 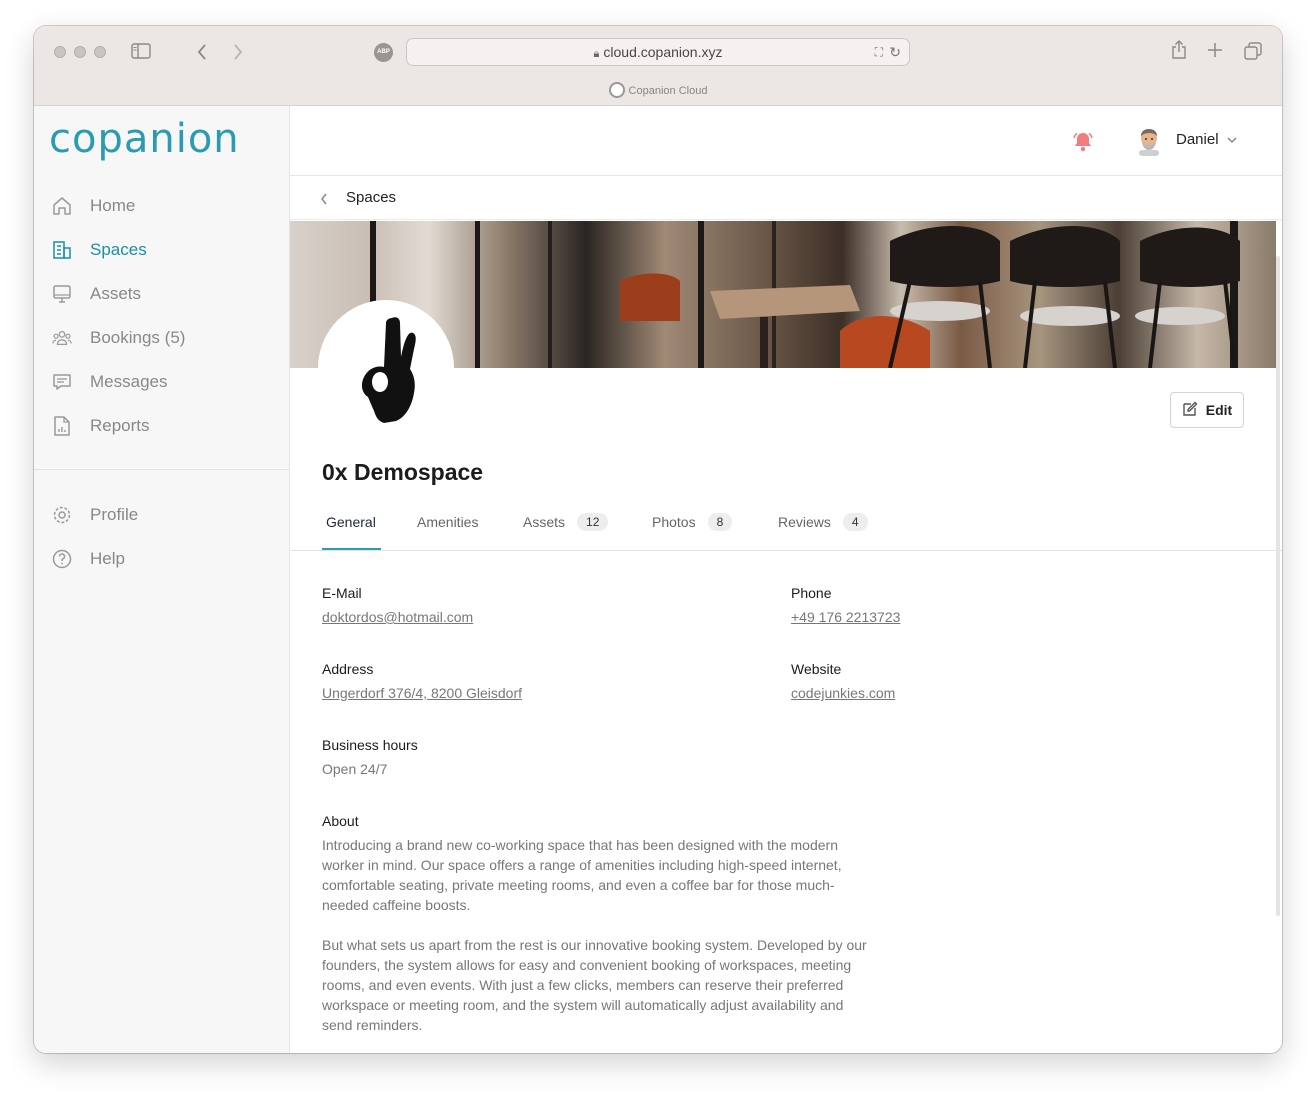 I want to click on sidebar-item-label: Profile, so click(x=114, y=514).